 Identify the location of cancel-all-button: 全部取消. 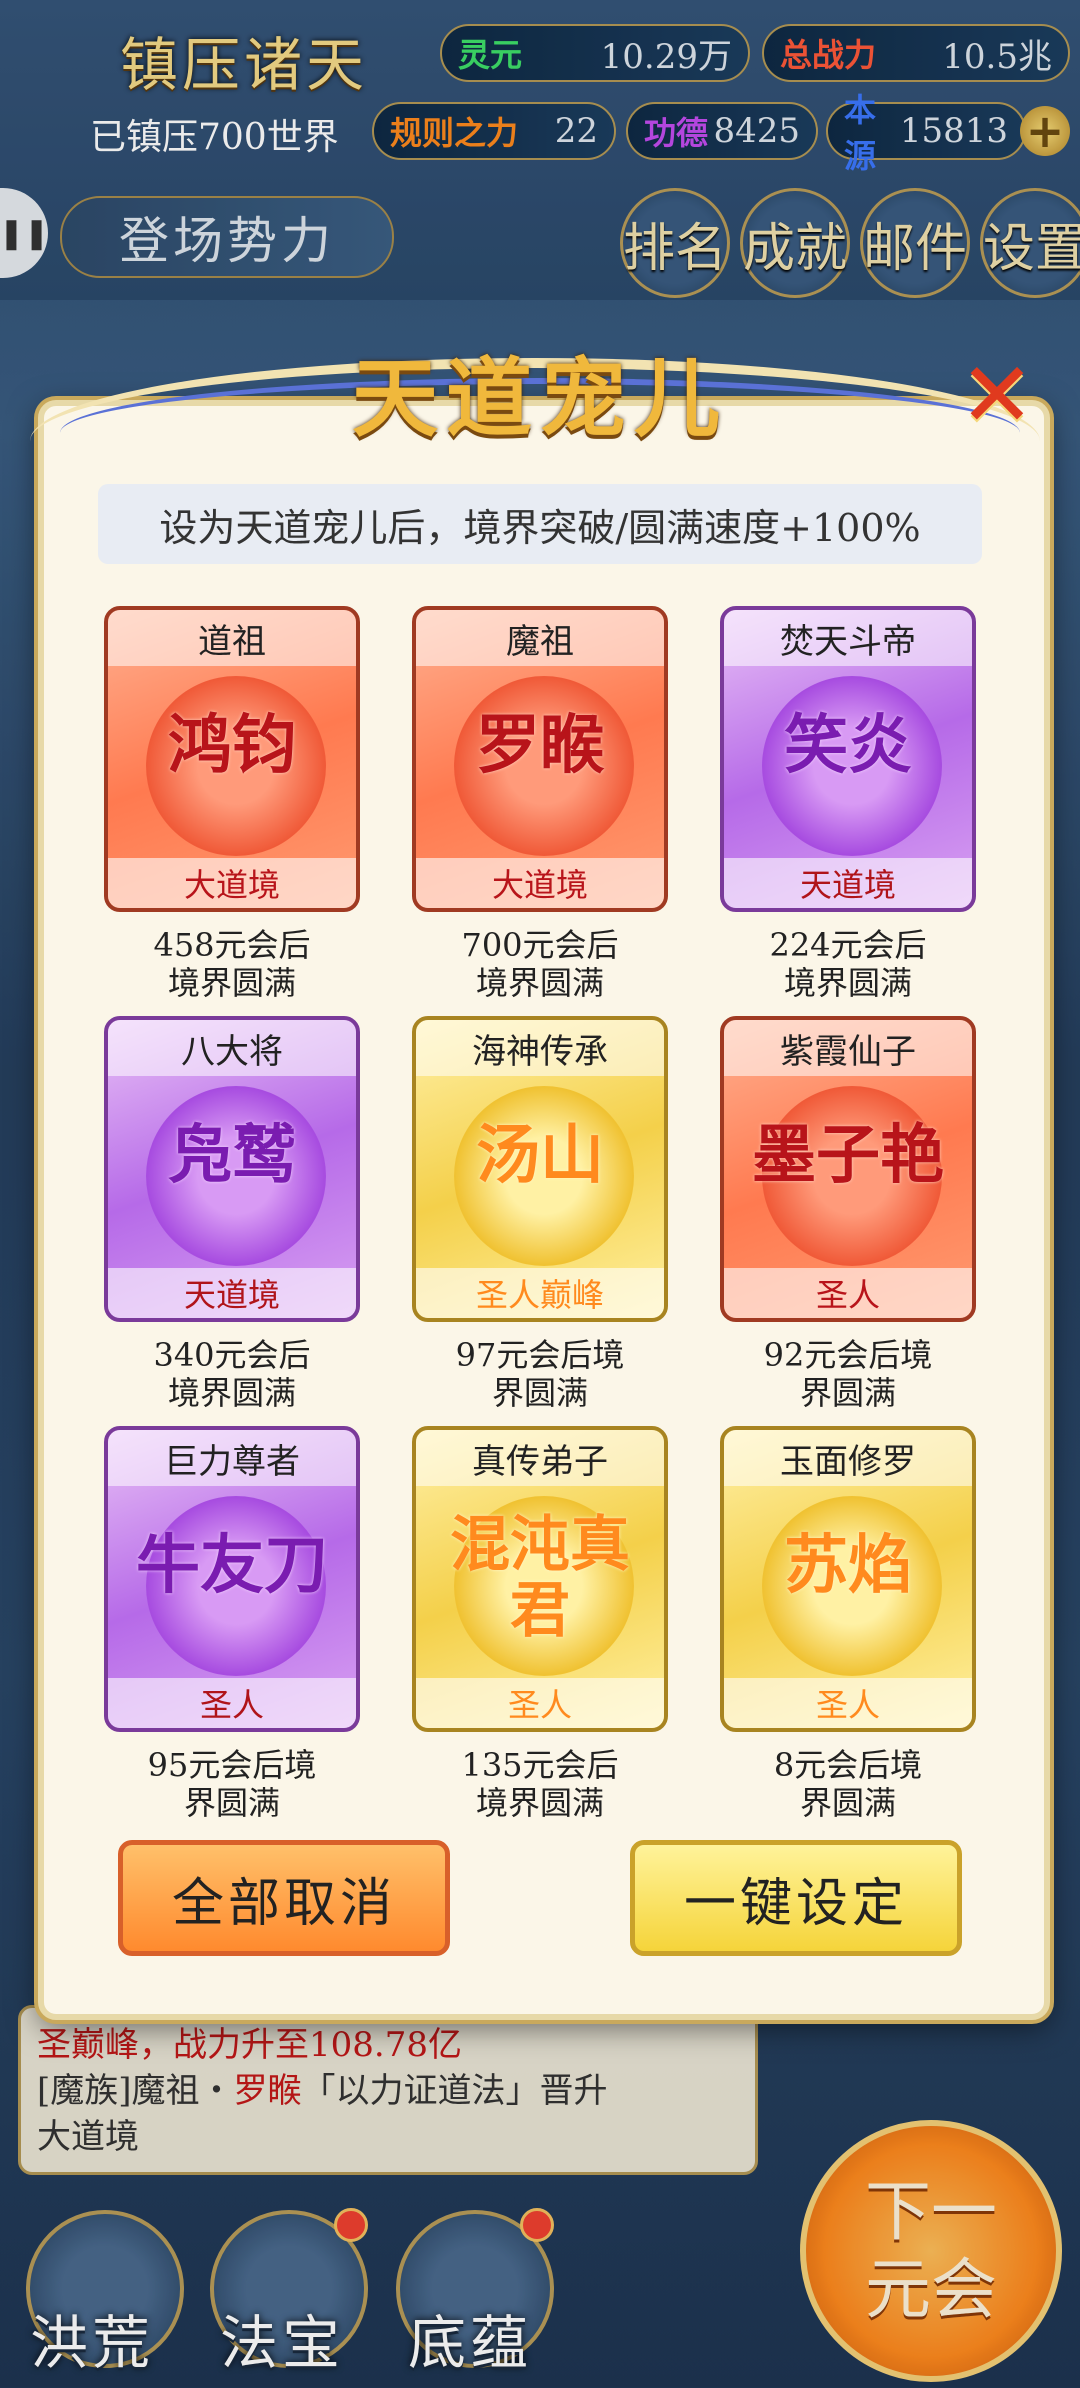
(284, 1898).